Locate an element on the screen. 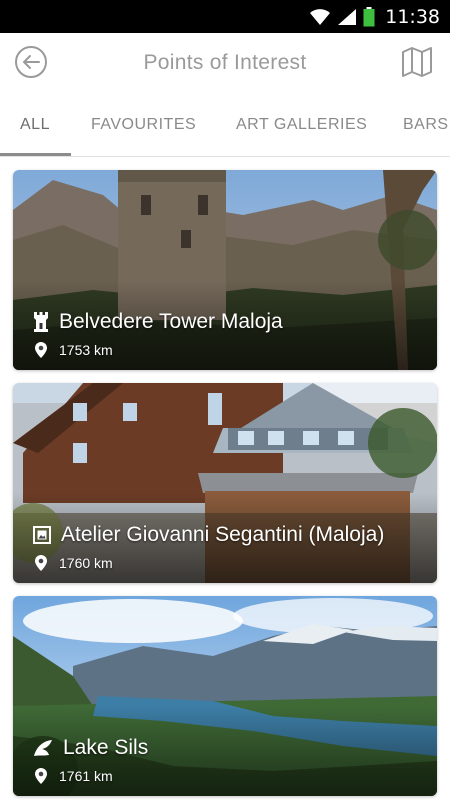  place-distance-row: 1760 km is located at coordinates (74, 563).